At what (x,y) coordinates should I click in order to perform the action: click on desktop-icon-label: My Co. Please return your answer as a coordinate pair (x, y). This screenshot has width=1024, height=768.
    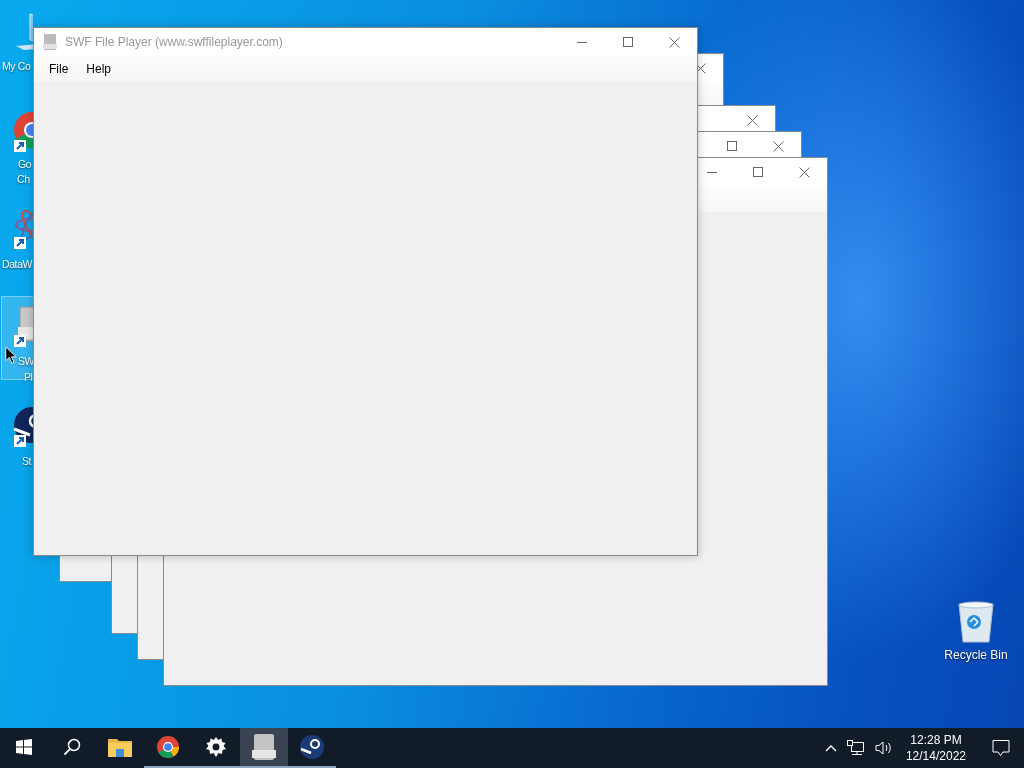
    Looking at the image, I should click on (16, 66).